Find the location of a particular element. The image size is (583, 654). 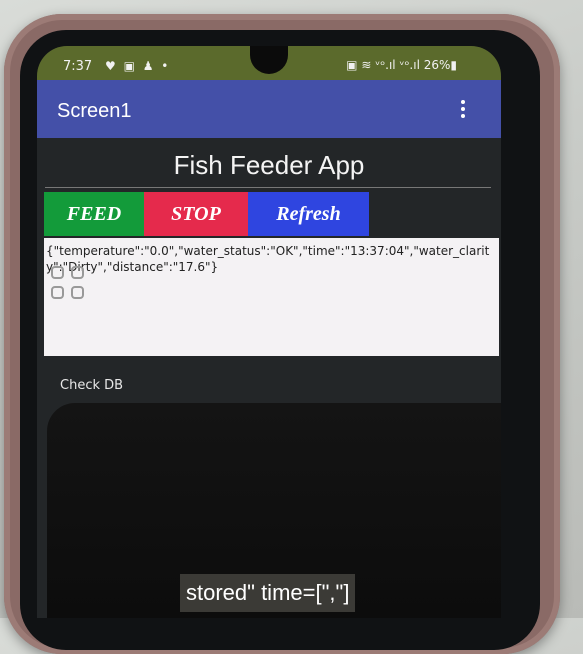

status-bar: 7:37 ♥ ▣ ♟ • ▣ ≋ ᵛᵒ.ıl ᵛᵒ.ıl 26%▮ is located at coordinates (269, 63).